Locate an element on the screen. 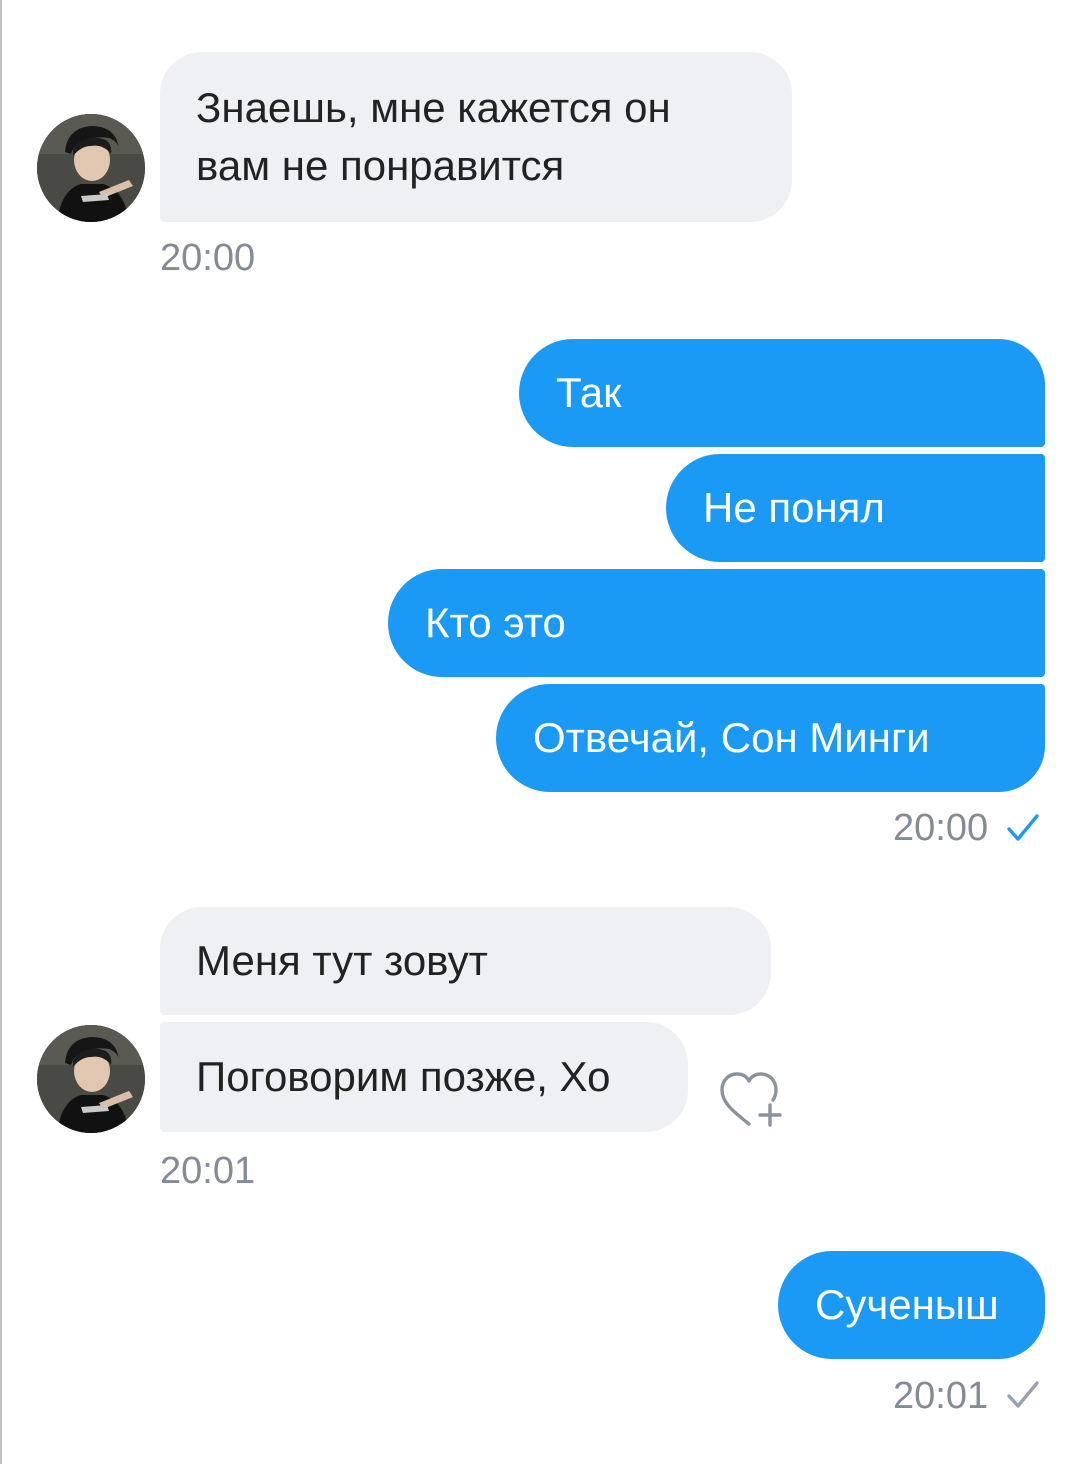 This screenshot has width=1080, height=1464. incoming-message: Поговорим позже, Хо is located at coordinates (424, 1077).